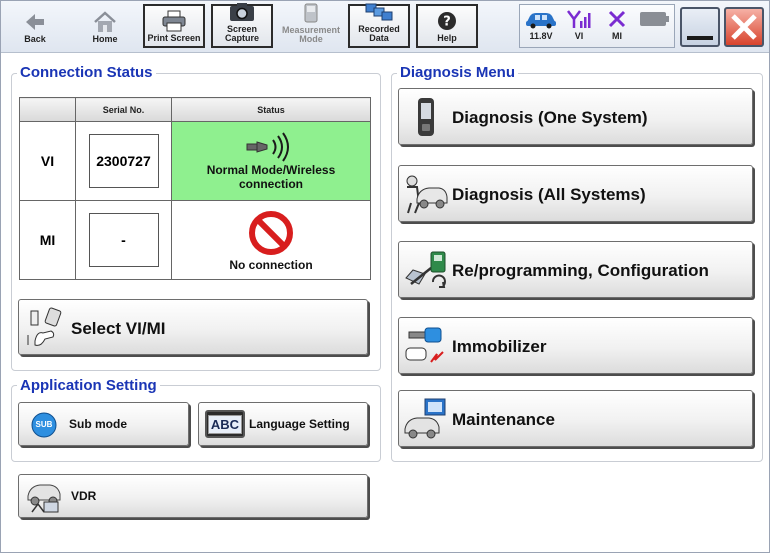 Image resolution: width=770 pixels, height=553 pixels. Describe the element at coordinates (44, 497) in the screenshot. I see `vdr-car-icon` at that location.